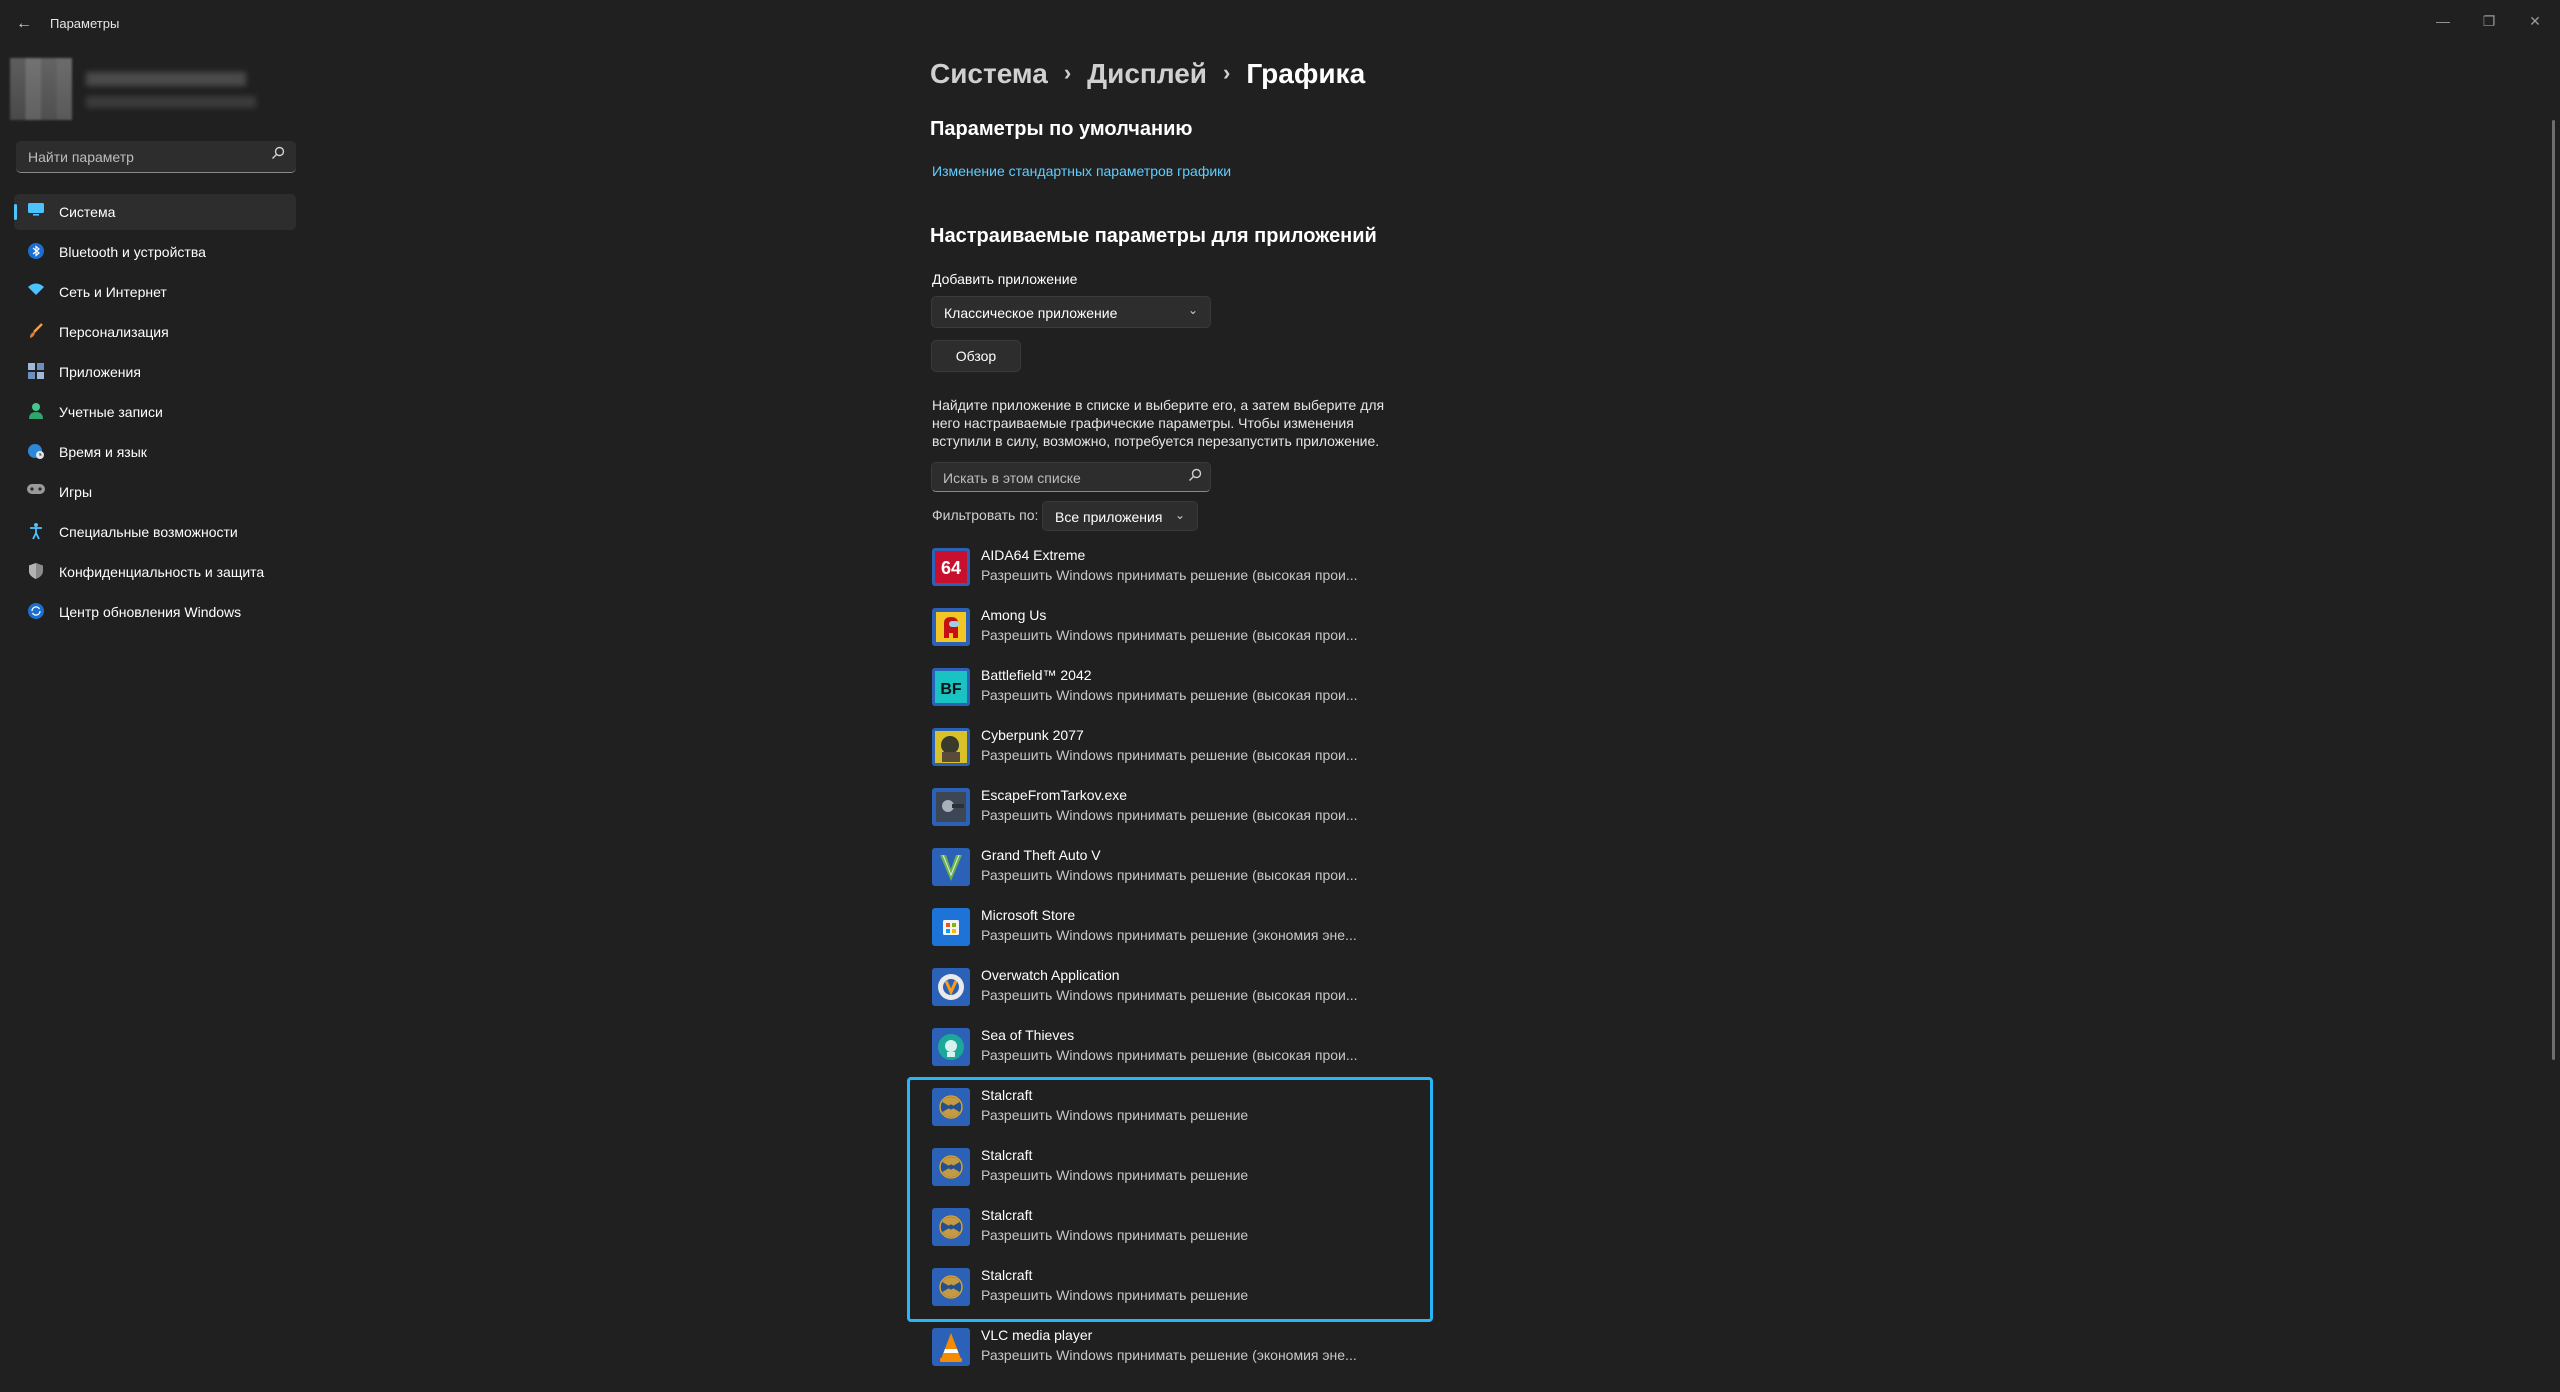 This screenshot has width=2560, height=1392. Describe the element at coordinates (1007, 1095) in the screenshot. I see `app-name: Stalcraft` at that location.